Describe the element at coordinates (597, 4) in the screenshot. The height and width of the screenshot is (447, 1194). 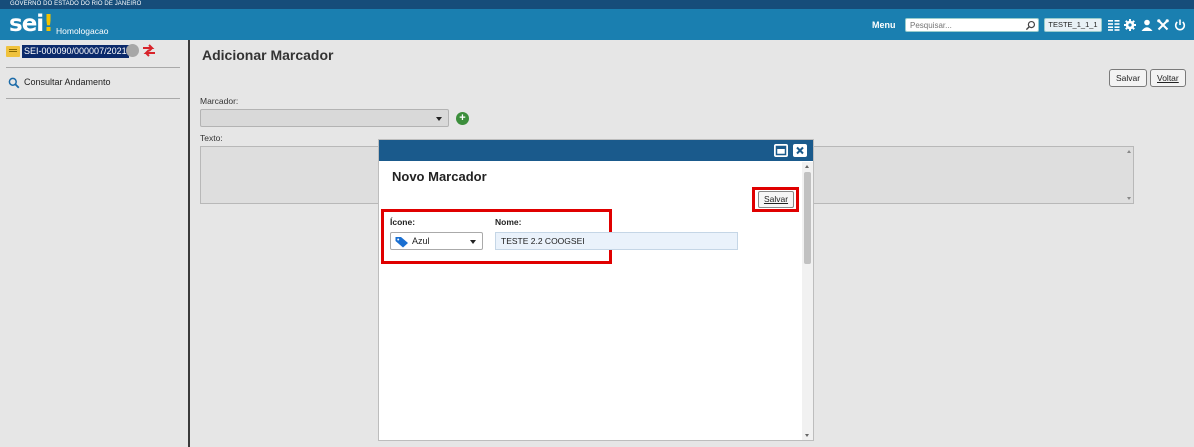
I see `gov-strip: GOVERNO DO ESTADO DO RIO DE JANEIRO` at that location.